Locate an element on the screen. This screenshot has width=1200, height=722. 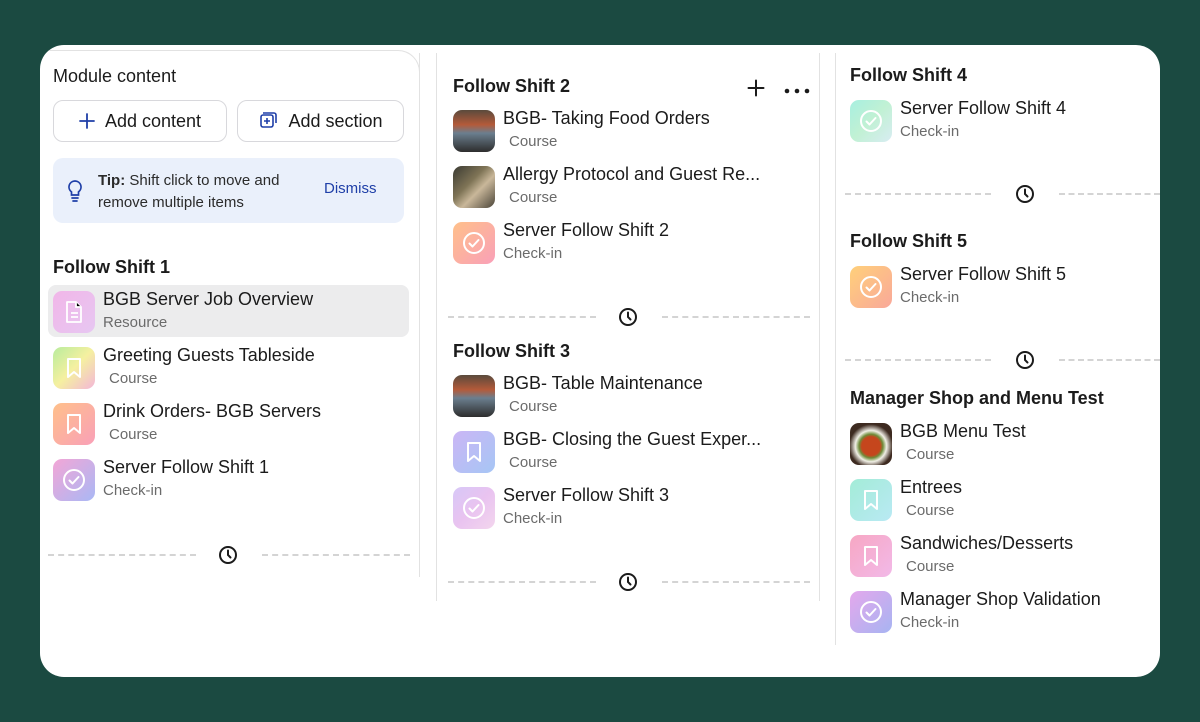
section-title: Follow Shift 3 is located at coordinates (511, 351).